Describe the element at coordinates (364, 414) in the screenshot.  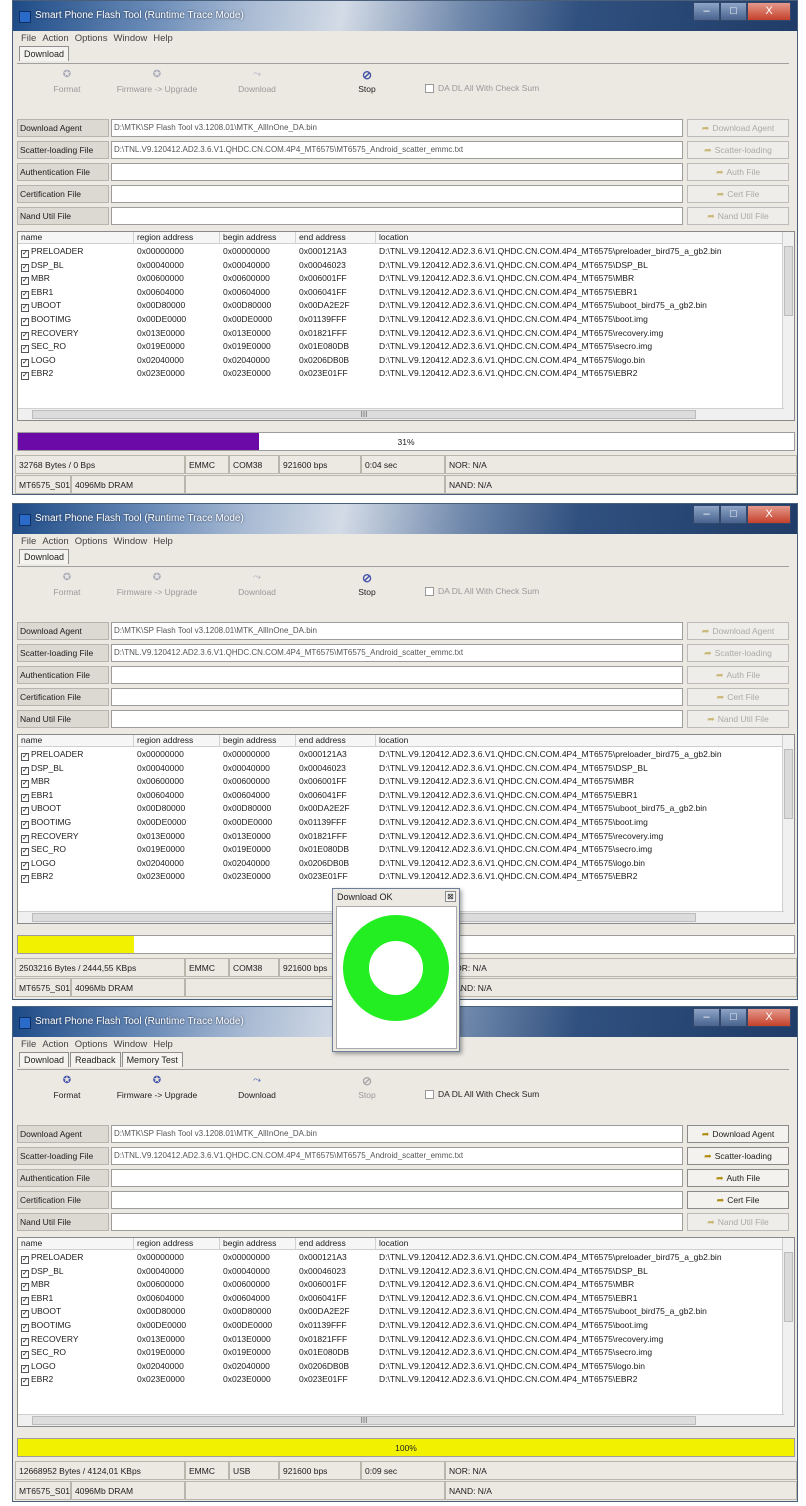
I see `scroll-thumb: III` at that location.